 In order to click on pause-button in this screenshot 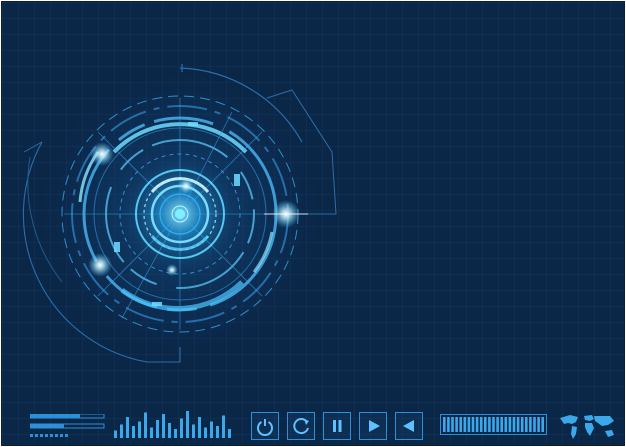, I will do `click(337, 426)`.